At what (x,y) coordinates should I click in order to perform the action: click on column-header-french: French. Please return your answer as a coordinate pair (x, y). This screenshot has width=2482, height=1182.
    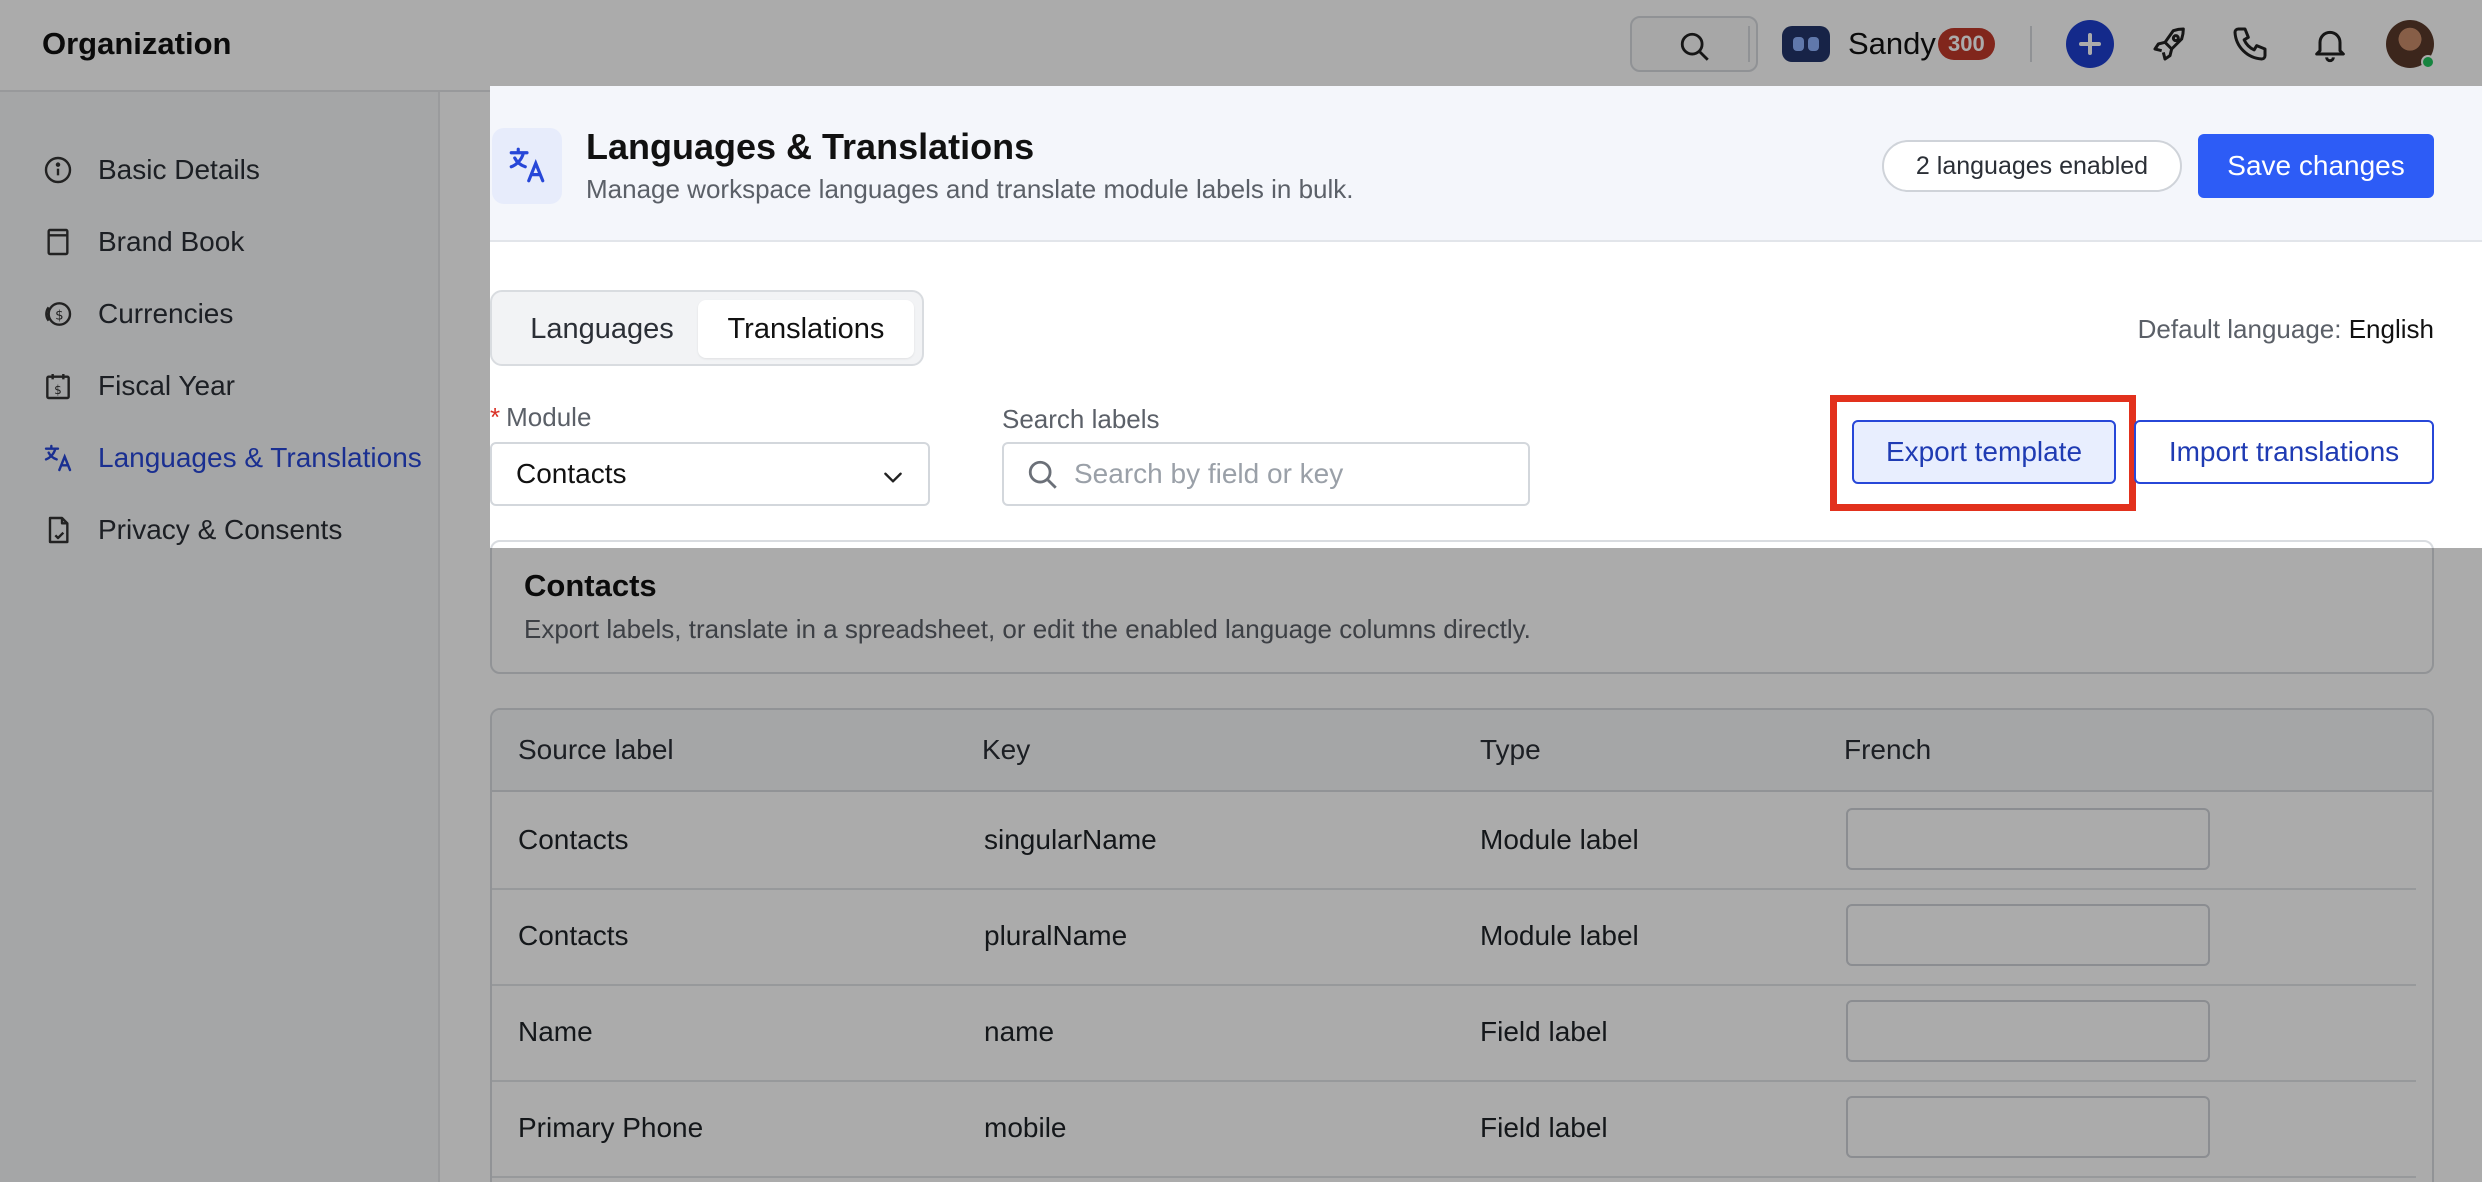
    Looking at the image, I should click on (1887, 750).